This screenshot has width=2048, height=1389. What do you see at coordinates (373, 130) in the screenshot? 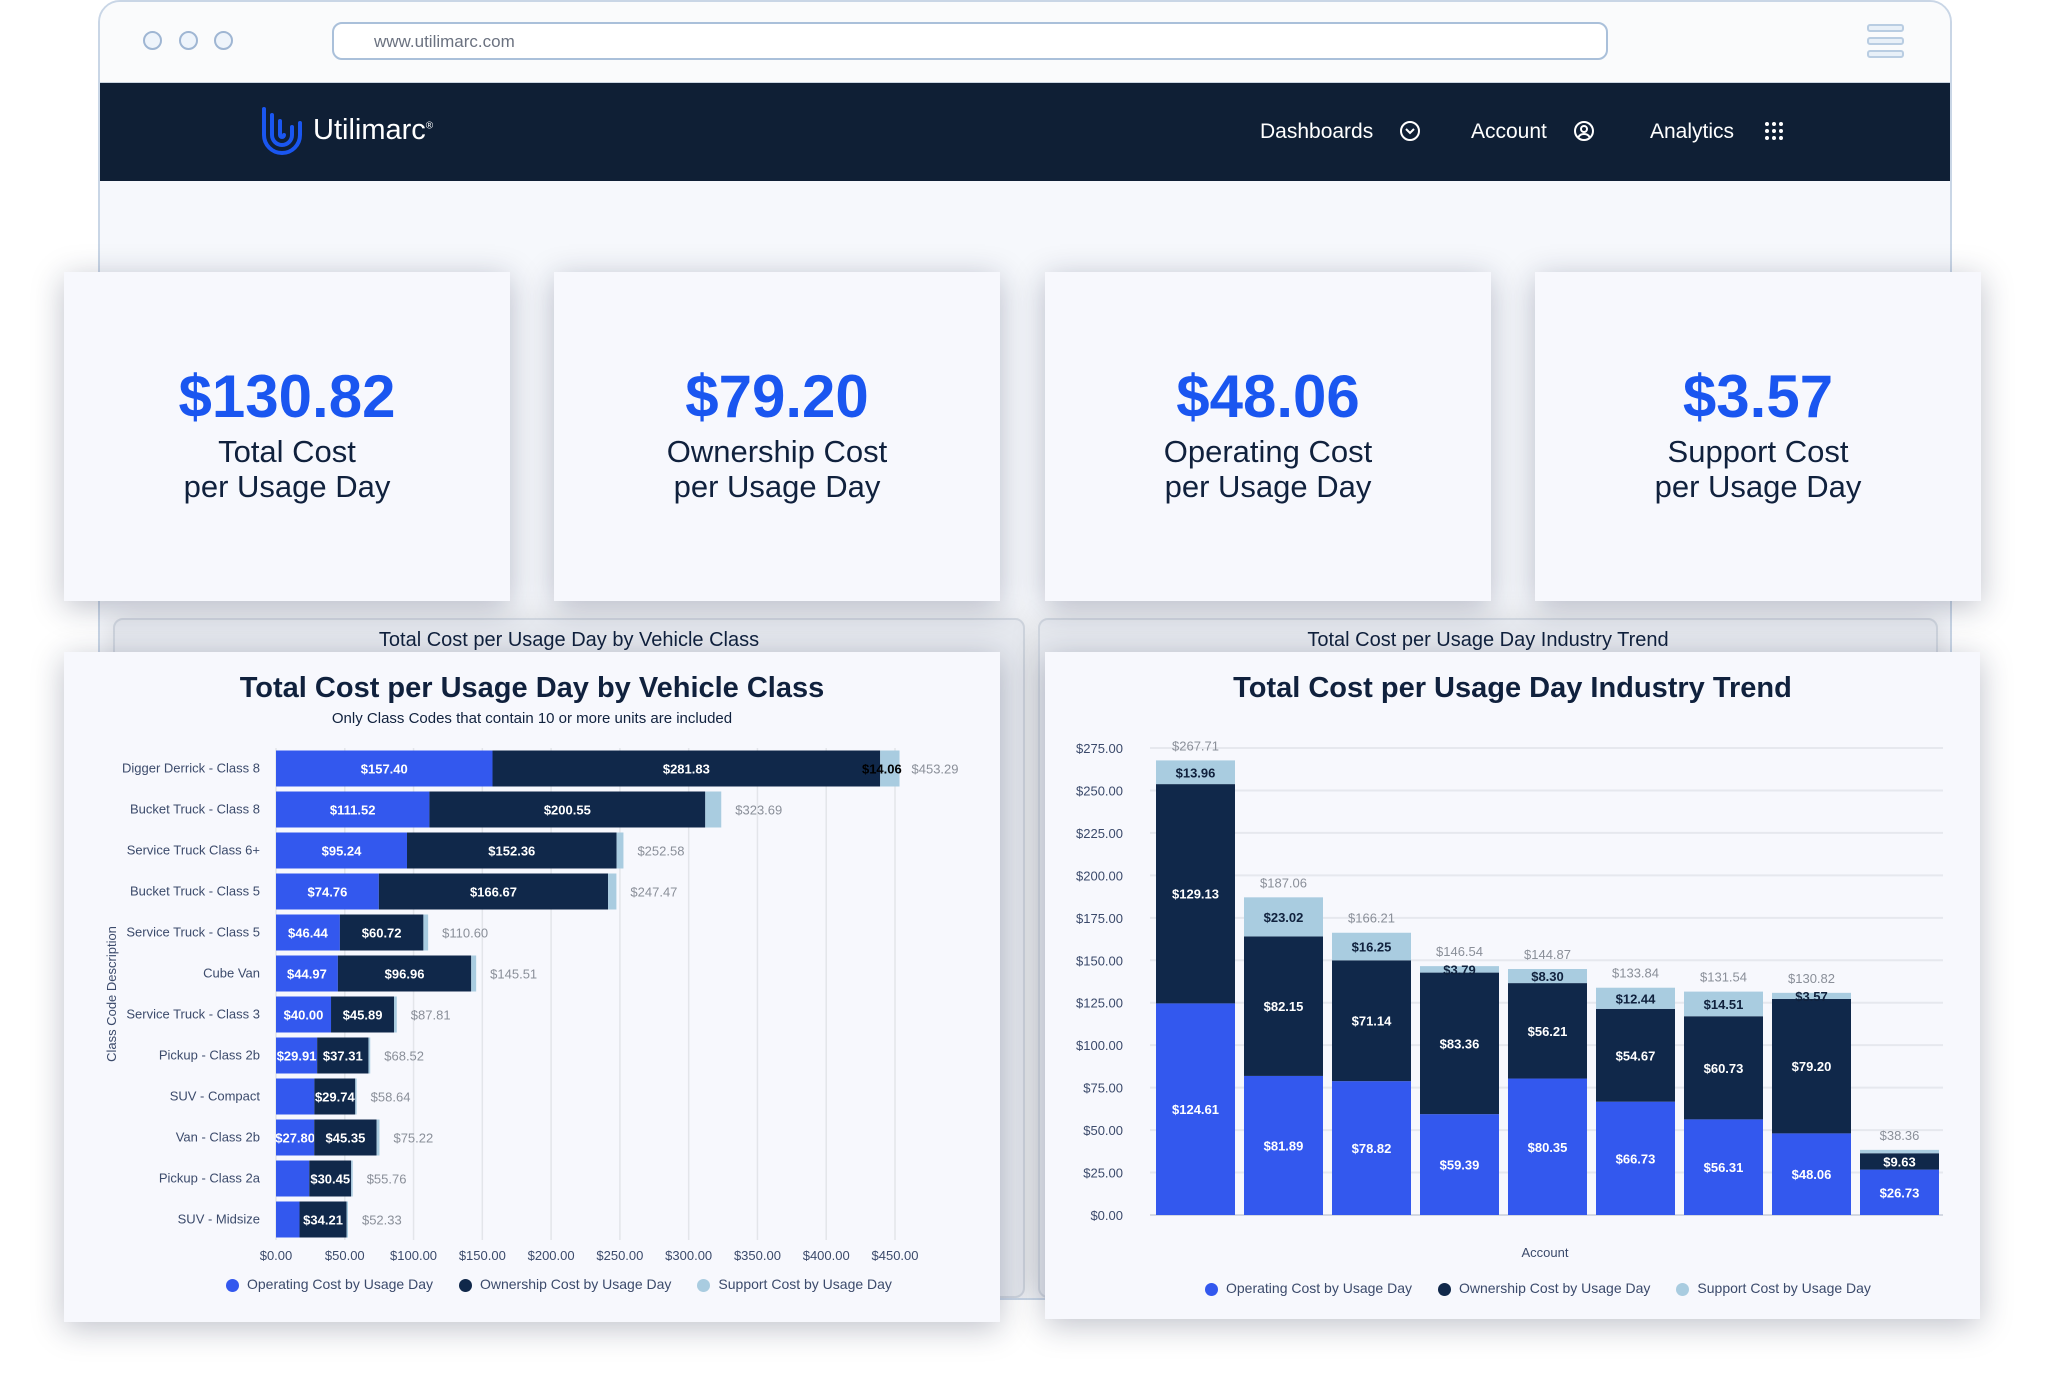
I see `brand-name: Utilimarc®` at bounding box center [373, 130].